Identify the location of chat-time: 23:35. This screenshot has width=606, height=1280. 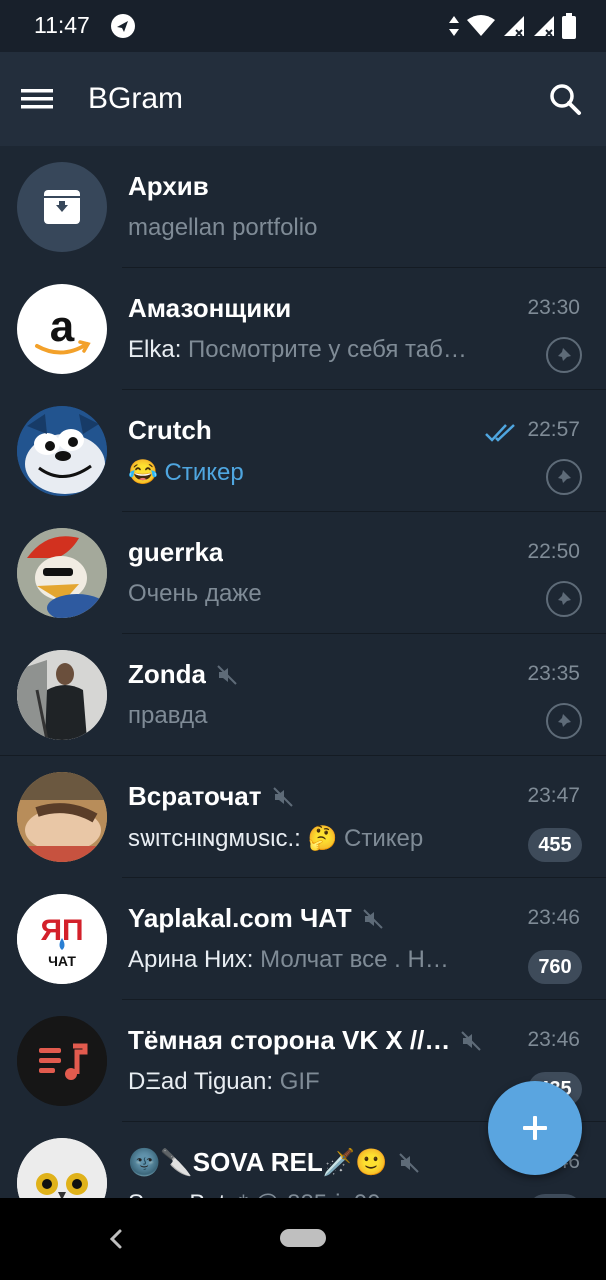
(553, 673).